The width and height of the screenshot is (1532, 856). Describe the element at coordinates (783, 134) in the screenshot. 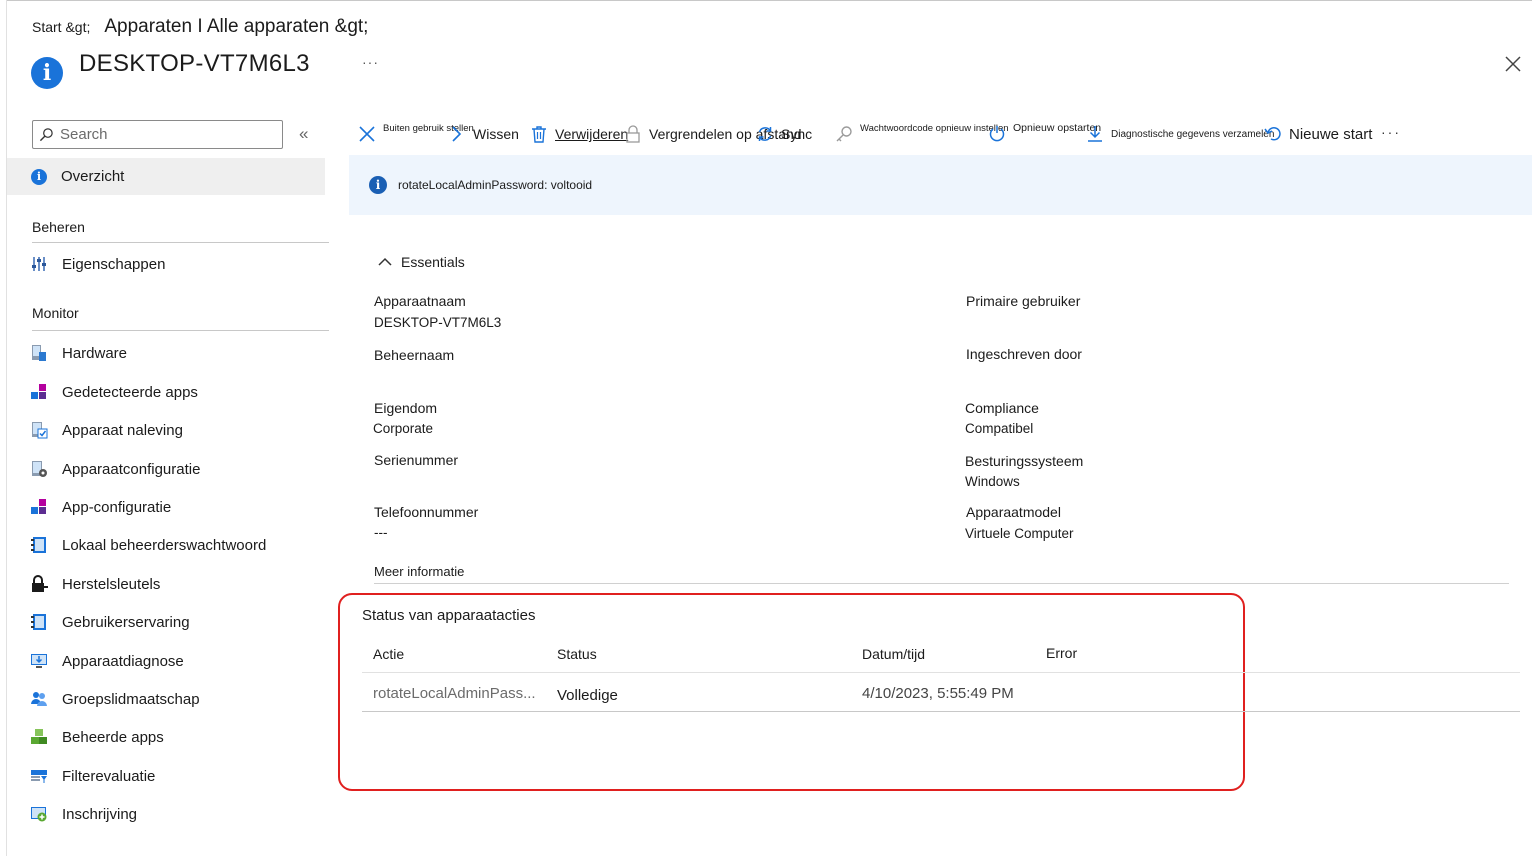

I see `sync-button: Sync` at that location.